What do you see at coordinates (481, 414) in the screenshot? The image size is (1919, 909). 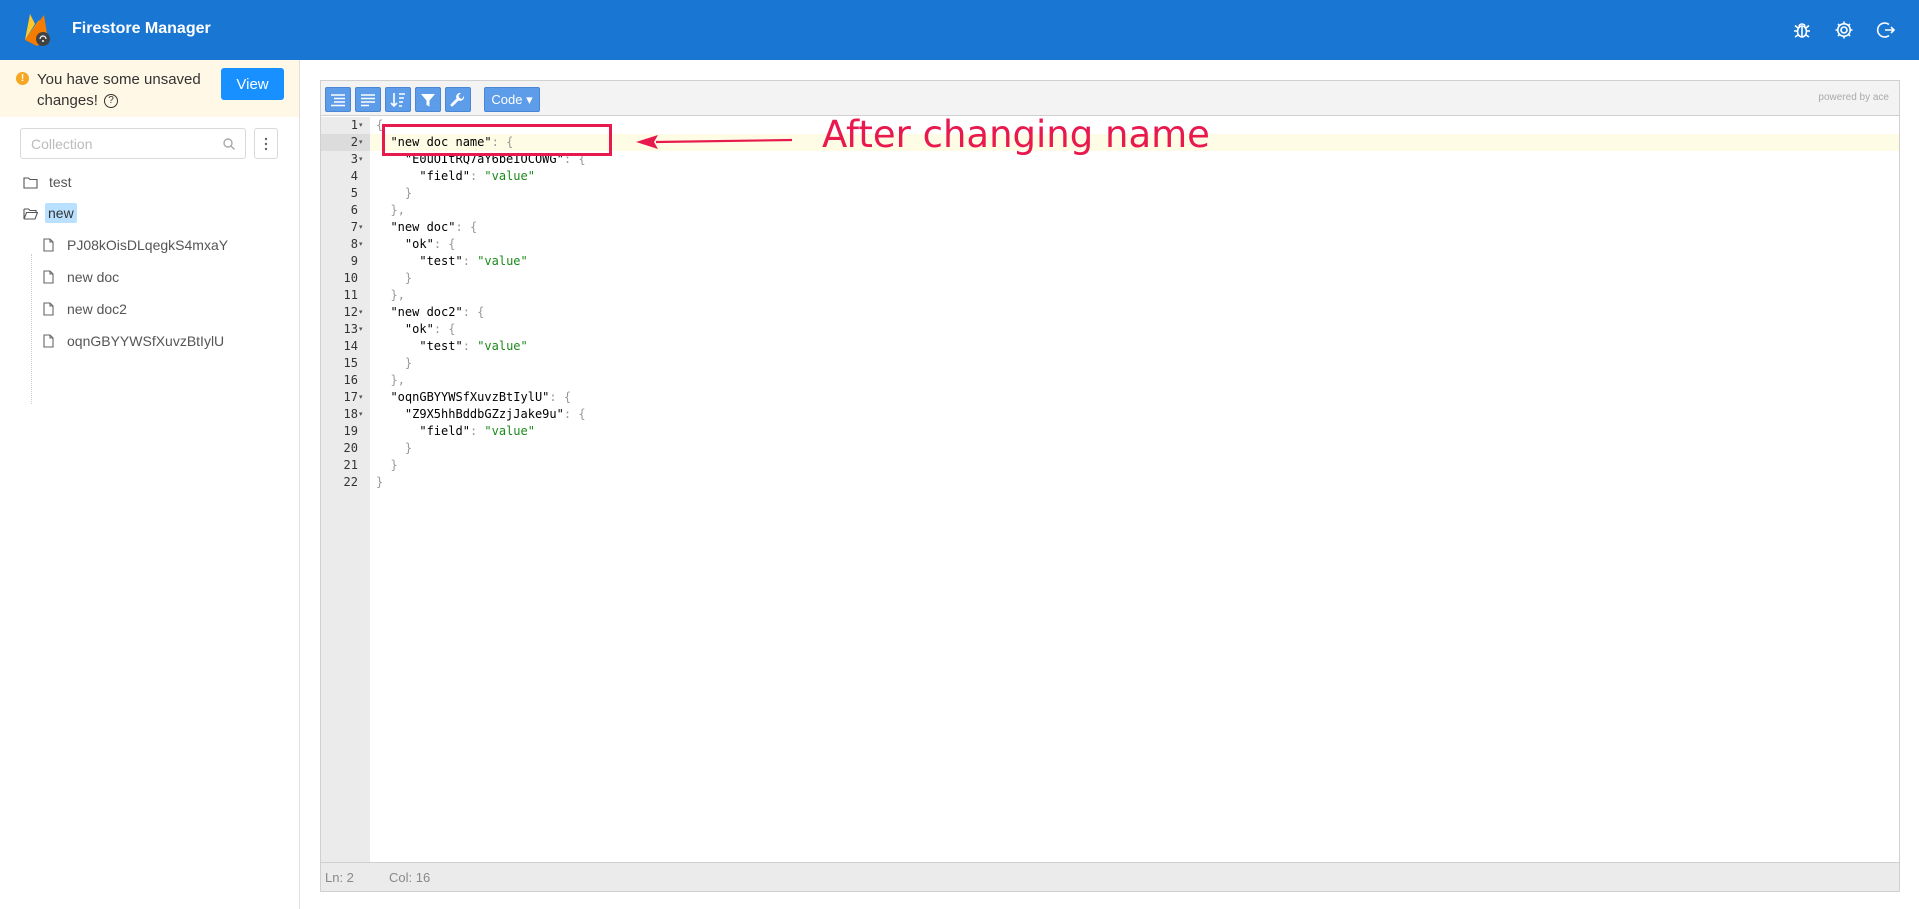 I see `code-line: "Z9X5hhBddbGZzjJake9u": {` at bounding box center [481, 414].